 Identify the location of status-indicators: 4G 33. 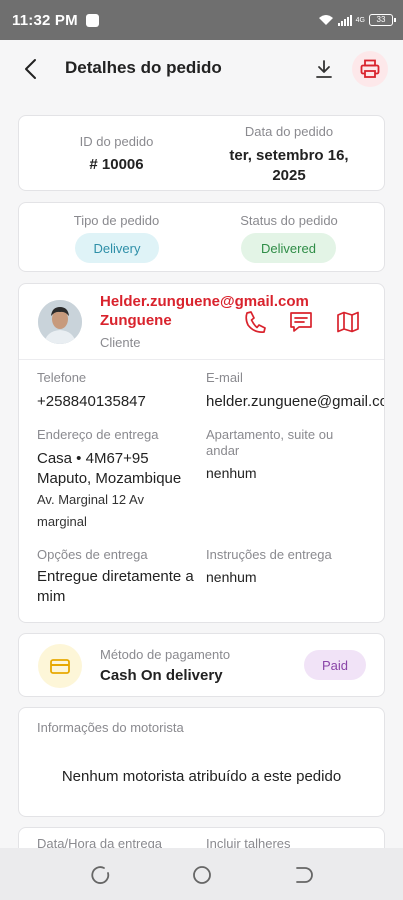
(357, 20).